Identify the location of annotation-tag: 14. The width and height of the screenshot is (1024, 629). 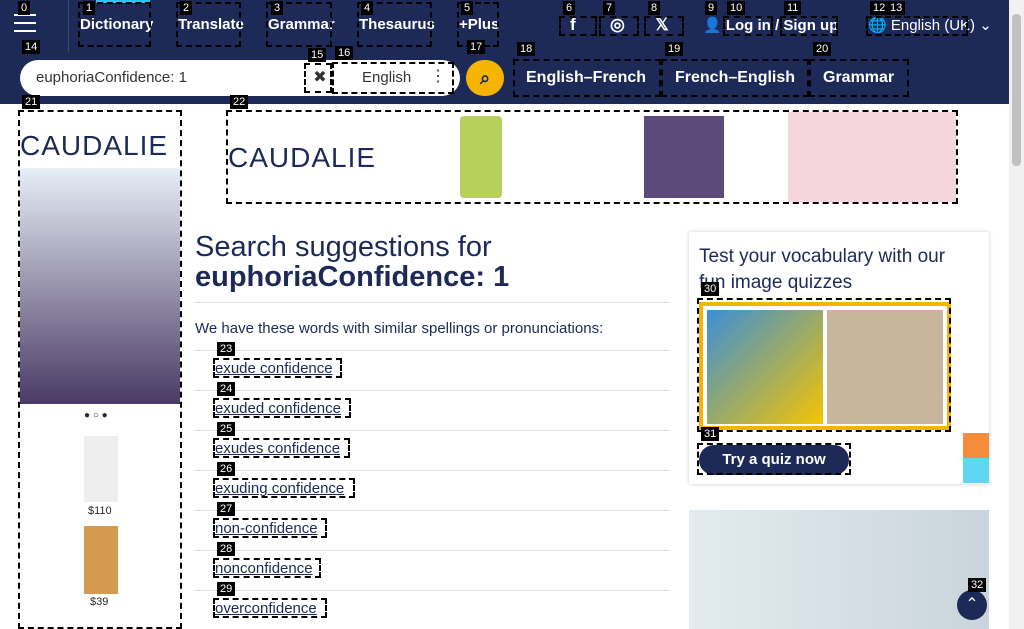
(31, 47).